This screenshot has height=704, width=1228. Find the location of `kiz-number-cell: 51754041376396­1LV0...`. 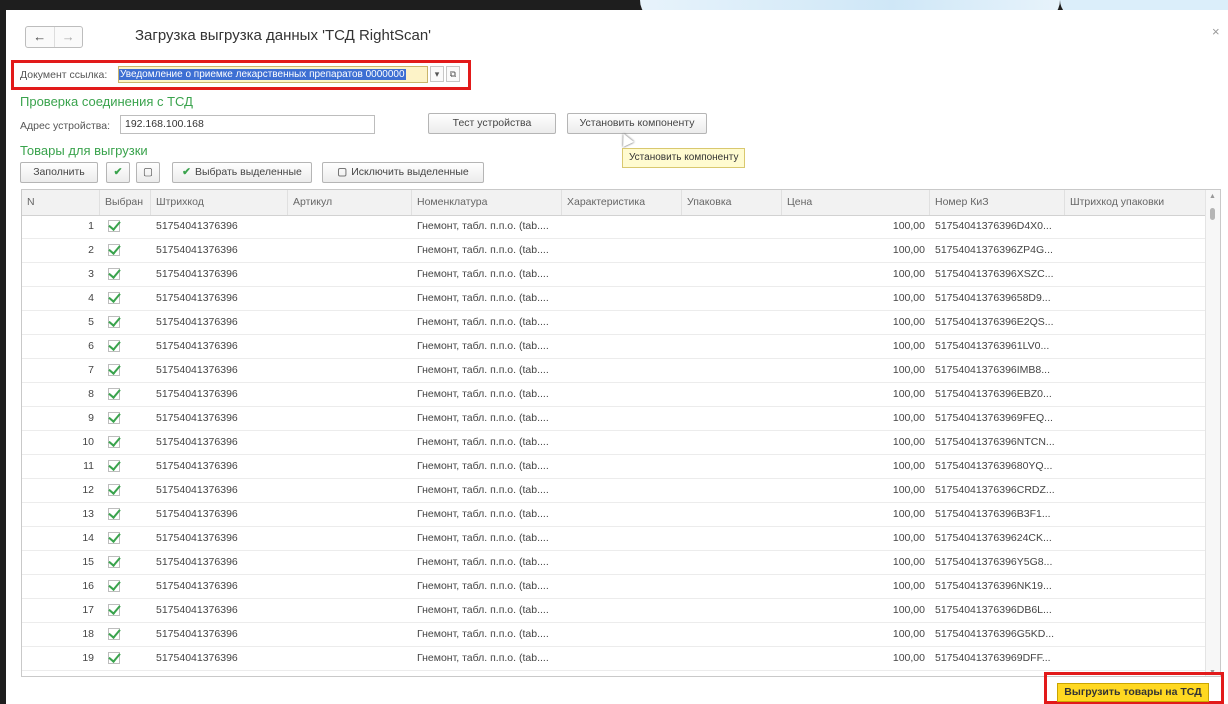

kiz-number-cell: 51754041376396­1LV0... is located at coordinates (992, 346).